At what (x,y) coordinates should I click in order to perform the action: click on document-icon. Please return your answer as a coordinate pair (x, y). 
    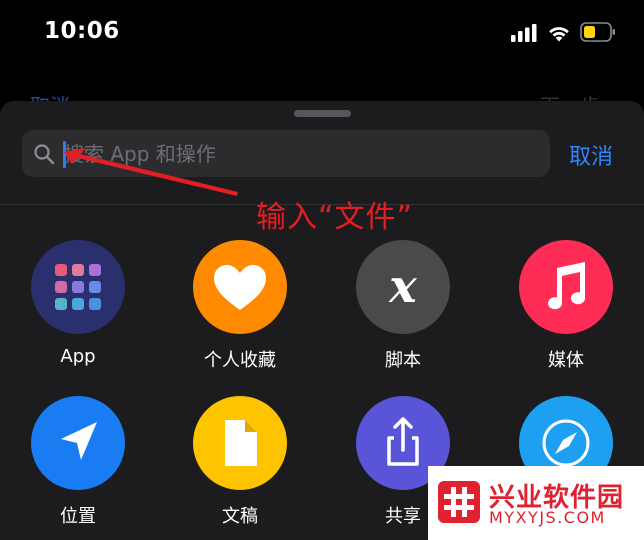
    Looking at the image, I should click on (240, 443).